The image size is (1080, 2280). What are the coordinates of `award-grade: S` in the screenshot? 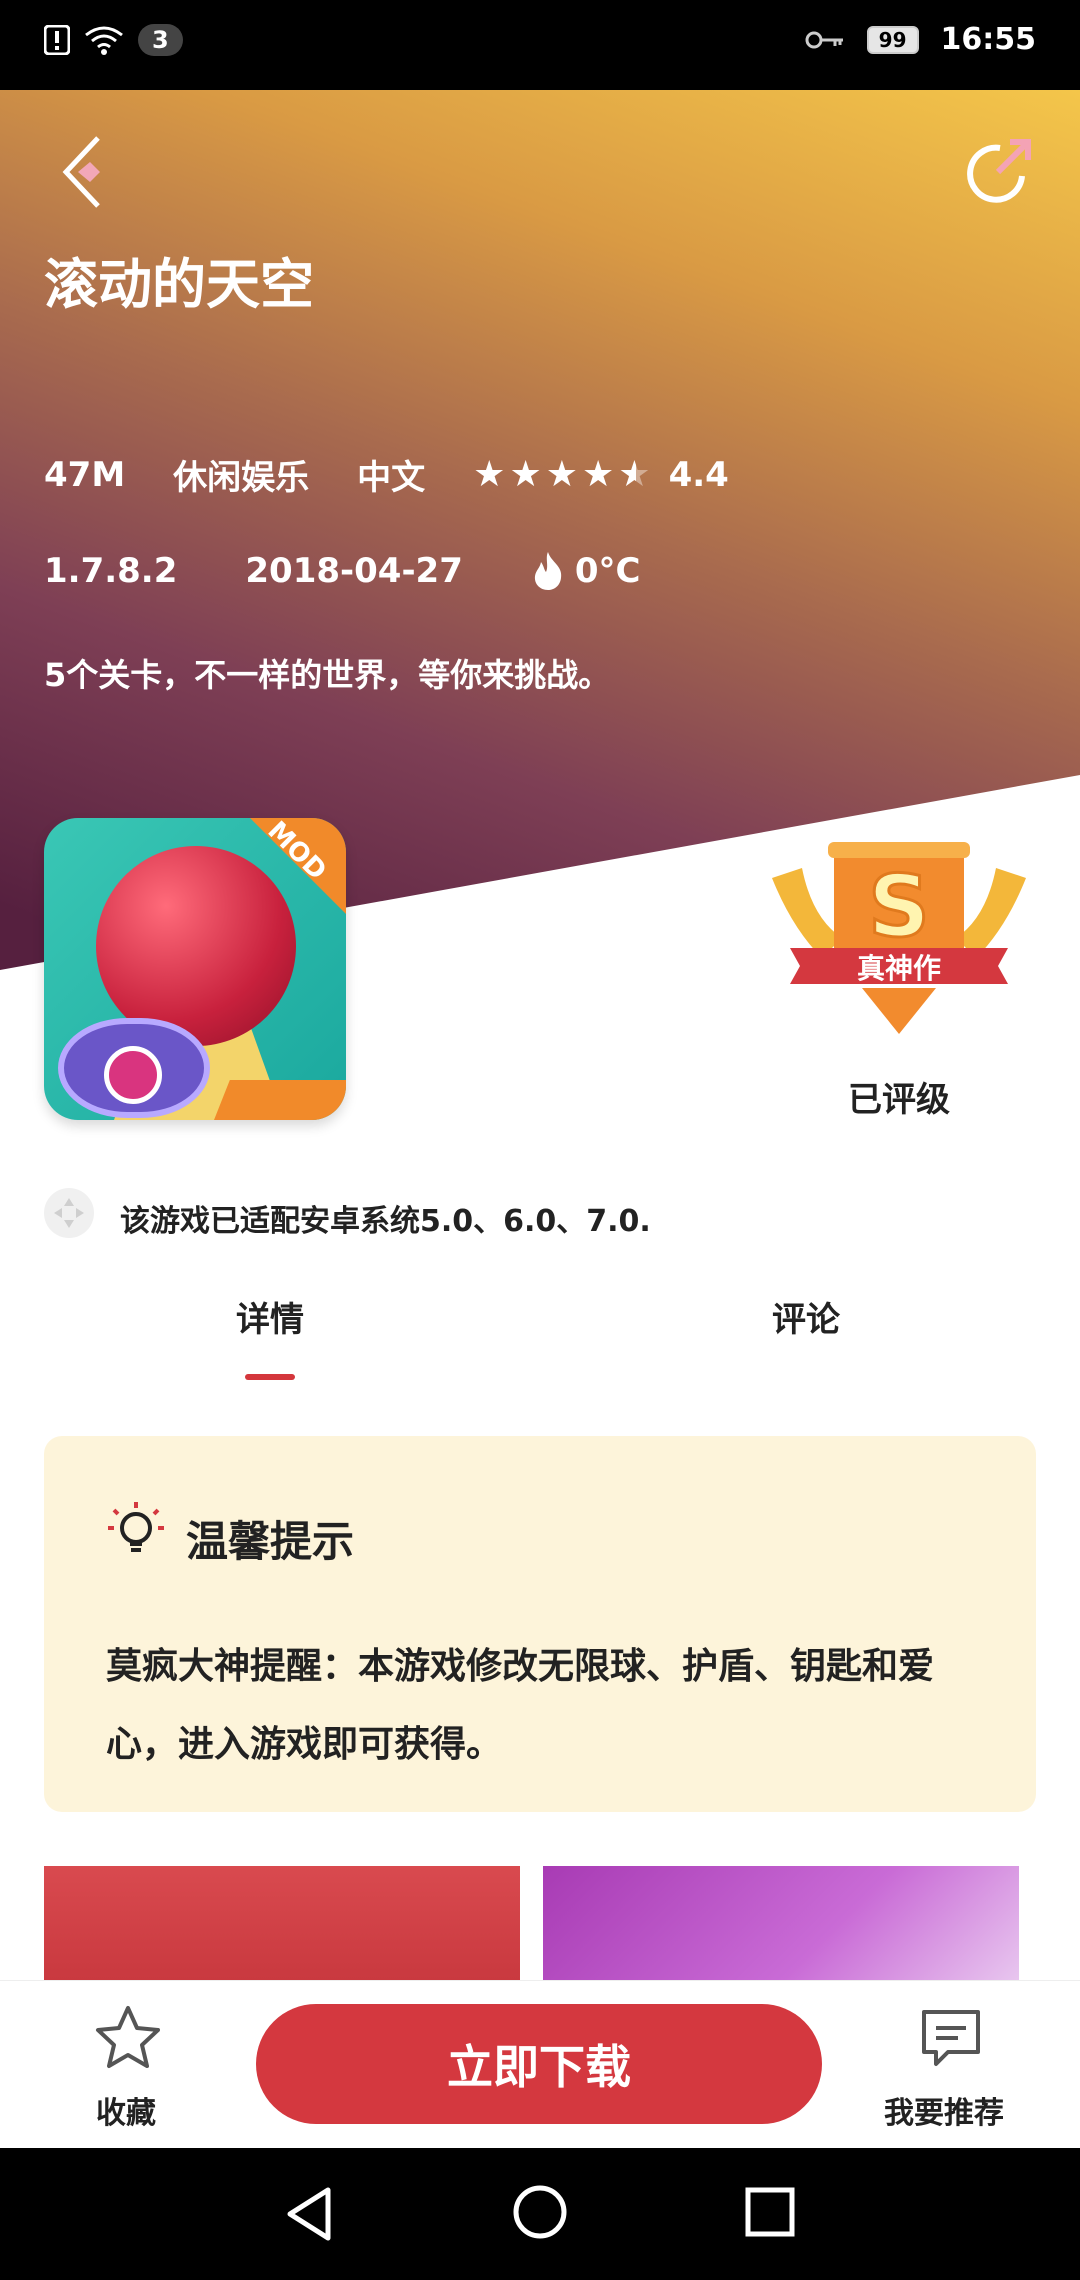 It's located at (899, 907).